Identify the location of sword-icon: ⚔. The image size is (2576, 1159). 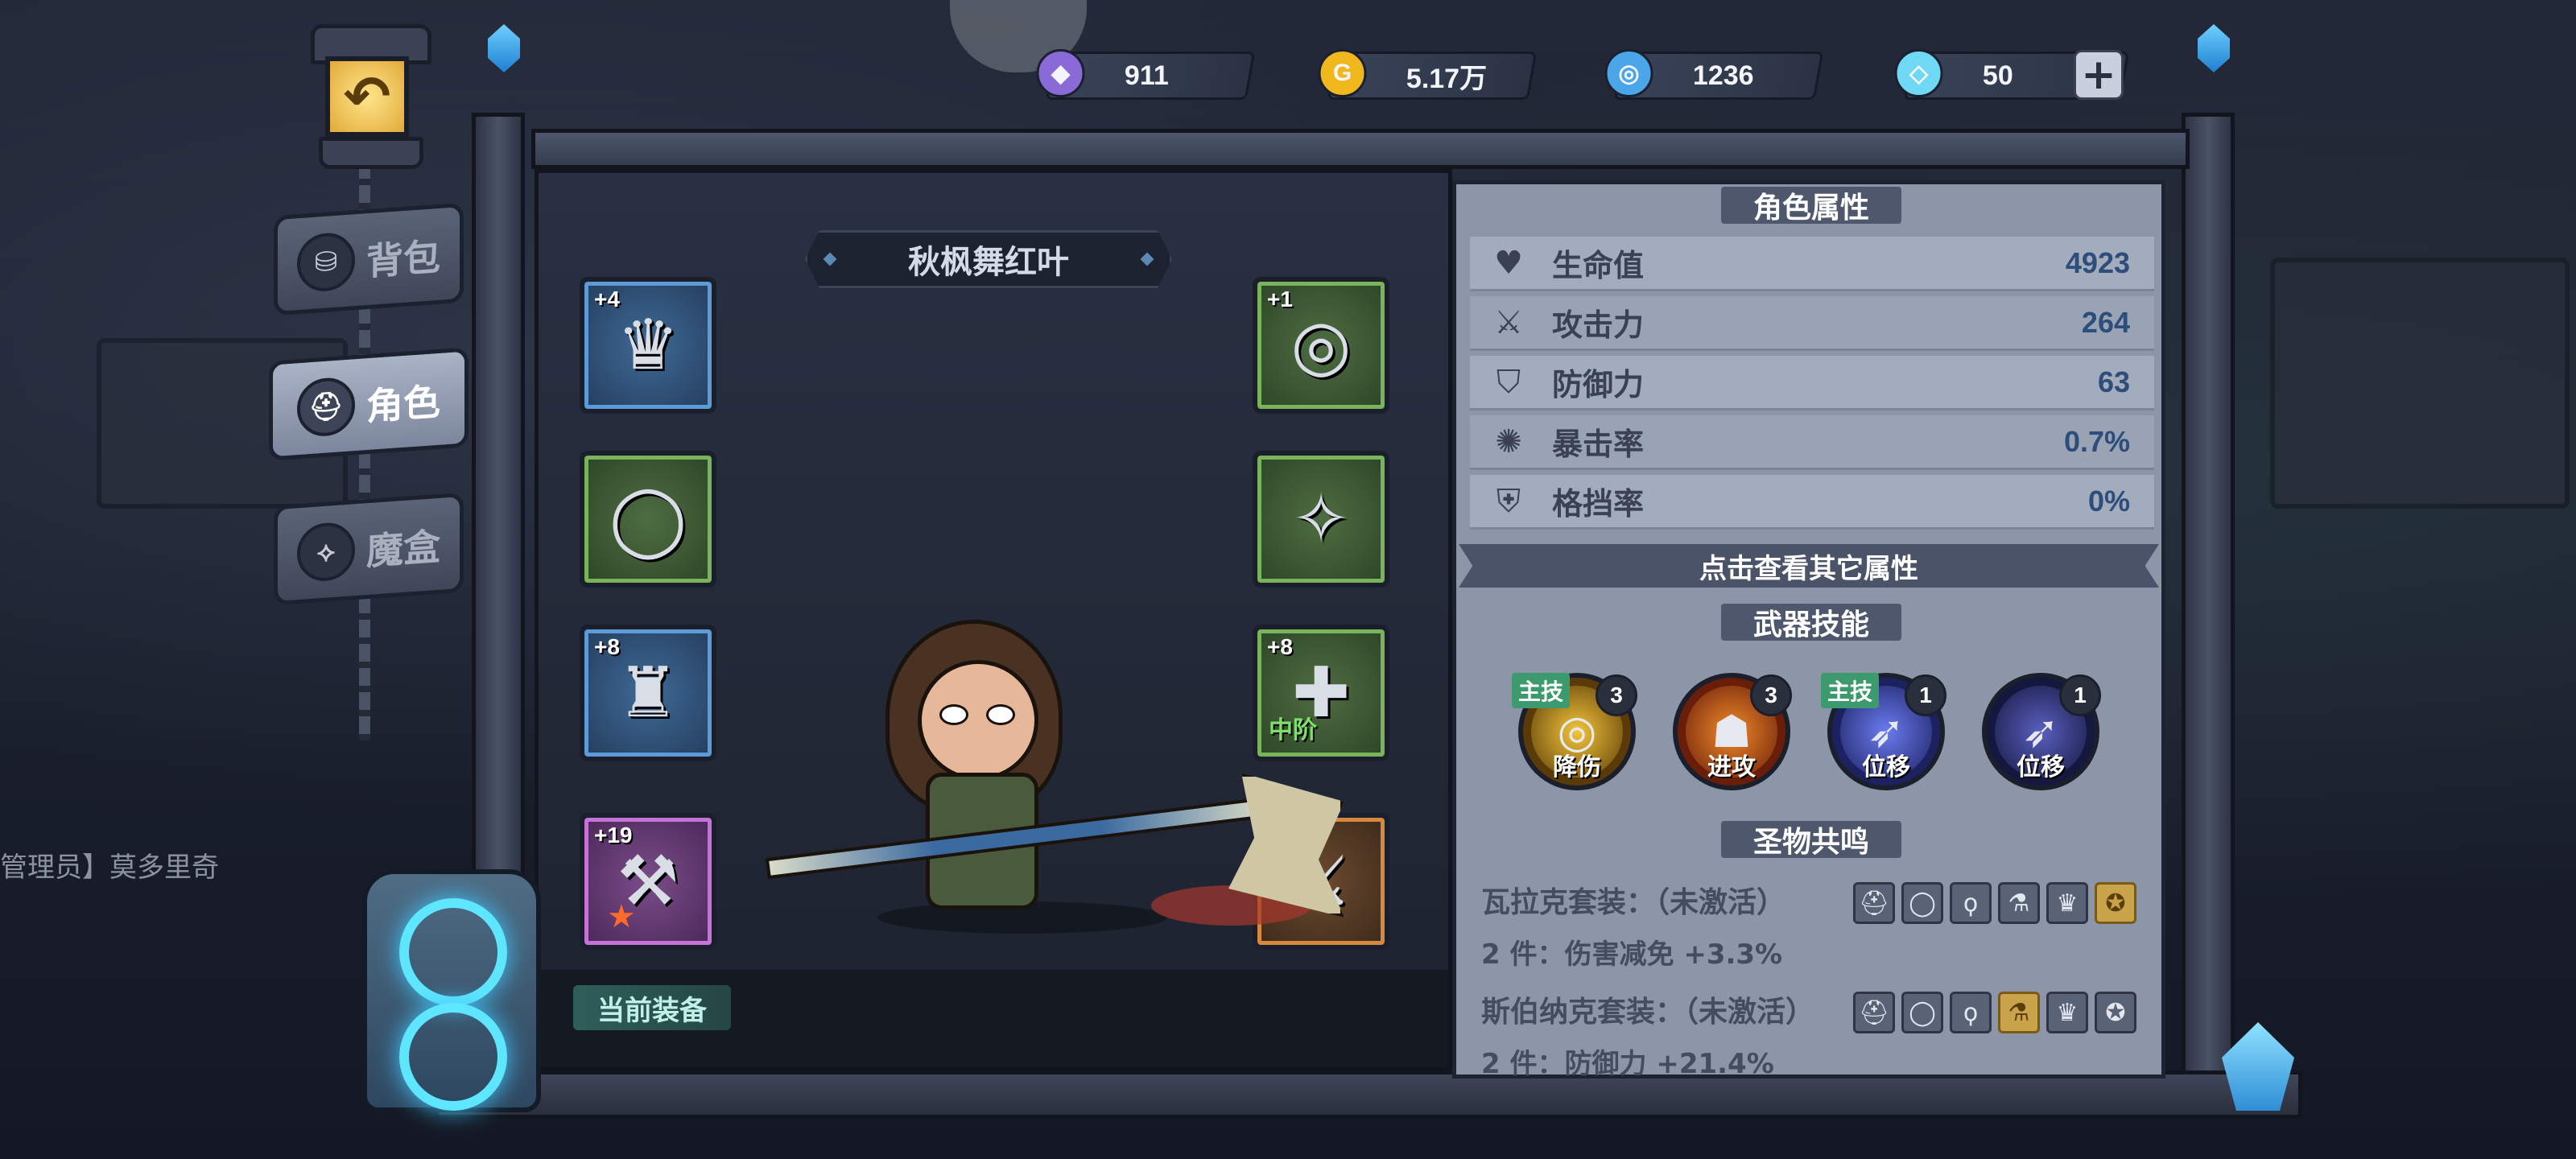
(1508, 322).